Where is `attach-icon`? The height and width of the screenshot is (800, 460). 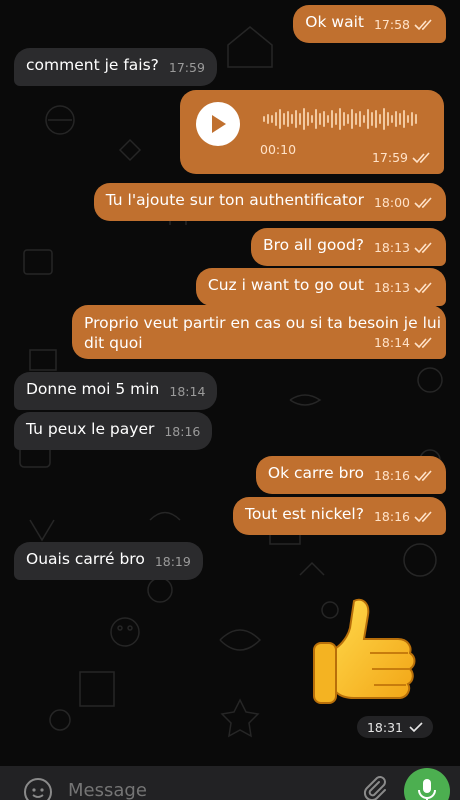 attach-icon is located at coordinates (374, 787).